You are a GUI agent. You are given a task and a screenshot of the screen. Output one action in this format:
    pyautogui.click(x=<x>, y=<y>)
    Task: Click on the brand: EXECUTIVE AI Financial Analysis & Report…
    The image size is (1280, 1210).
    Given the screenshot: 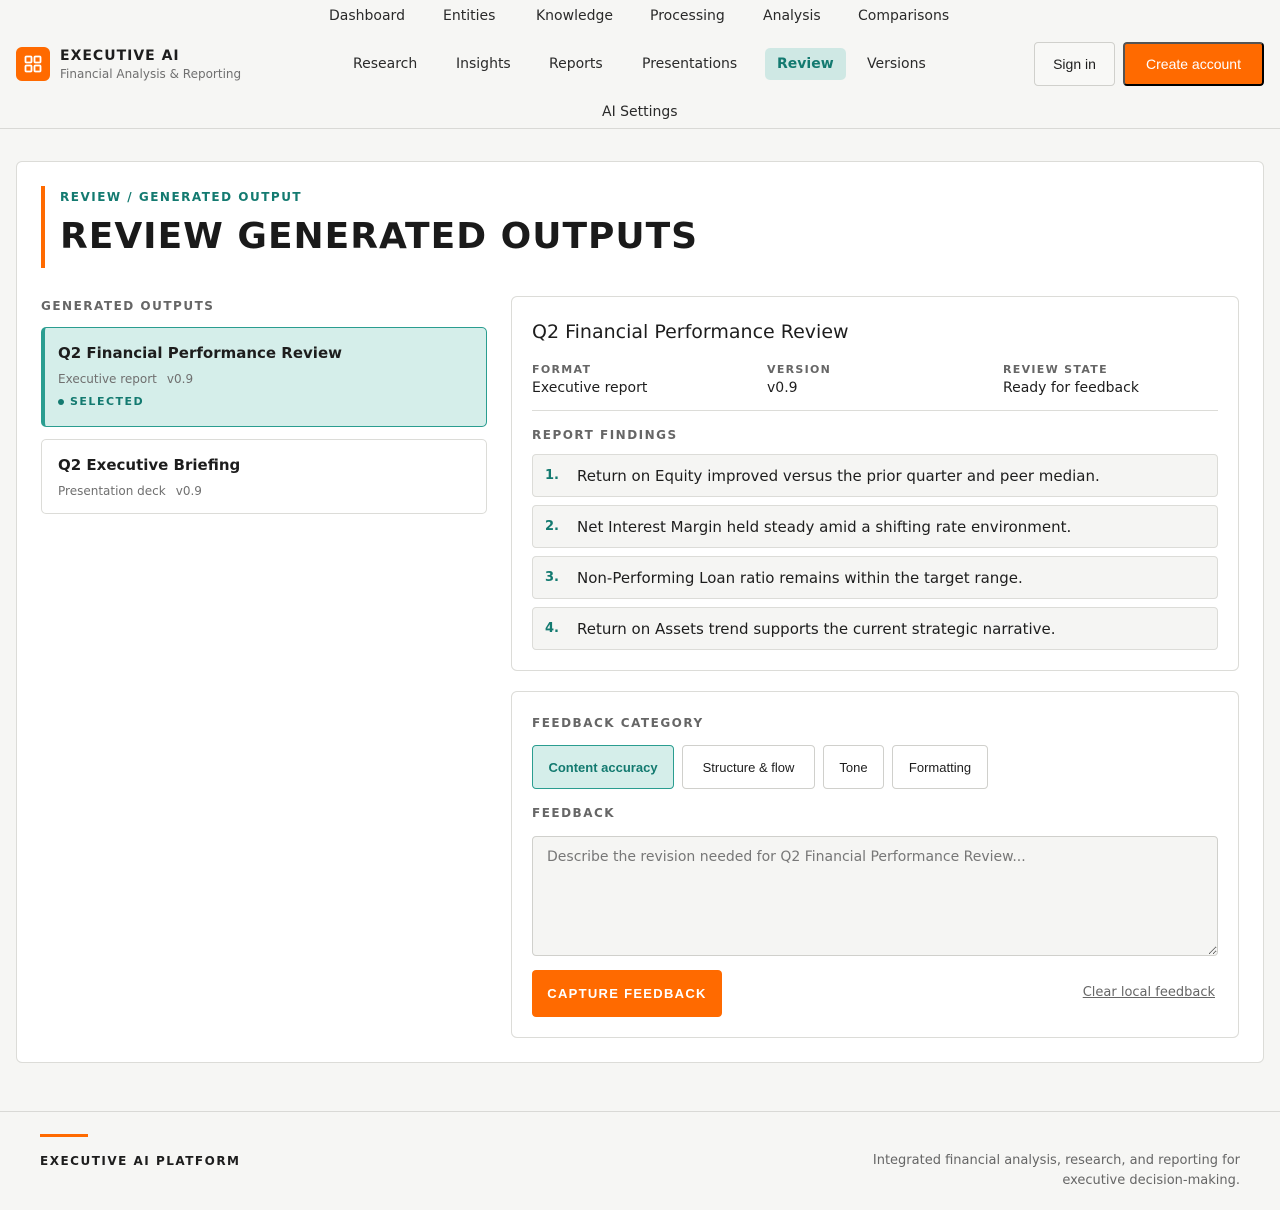 What is the action you would take?
    pyautogui.click(x=128, y=64)
    